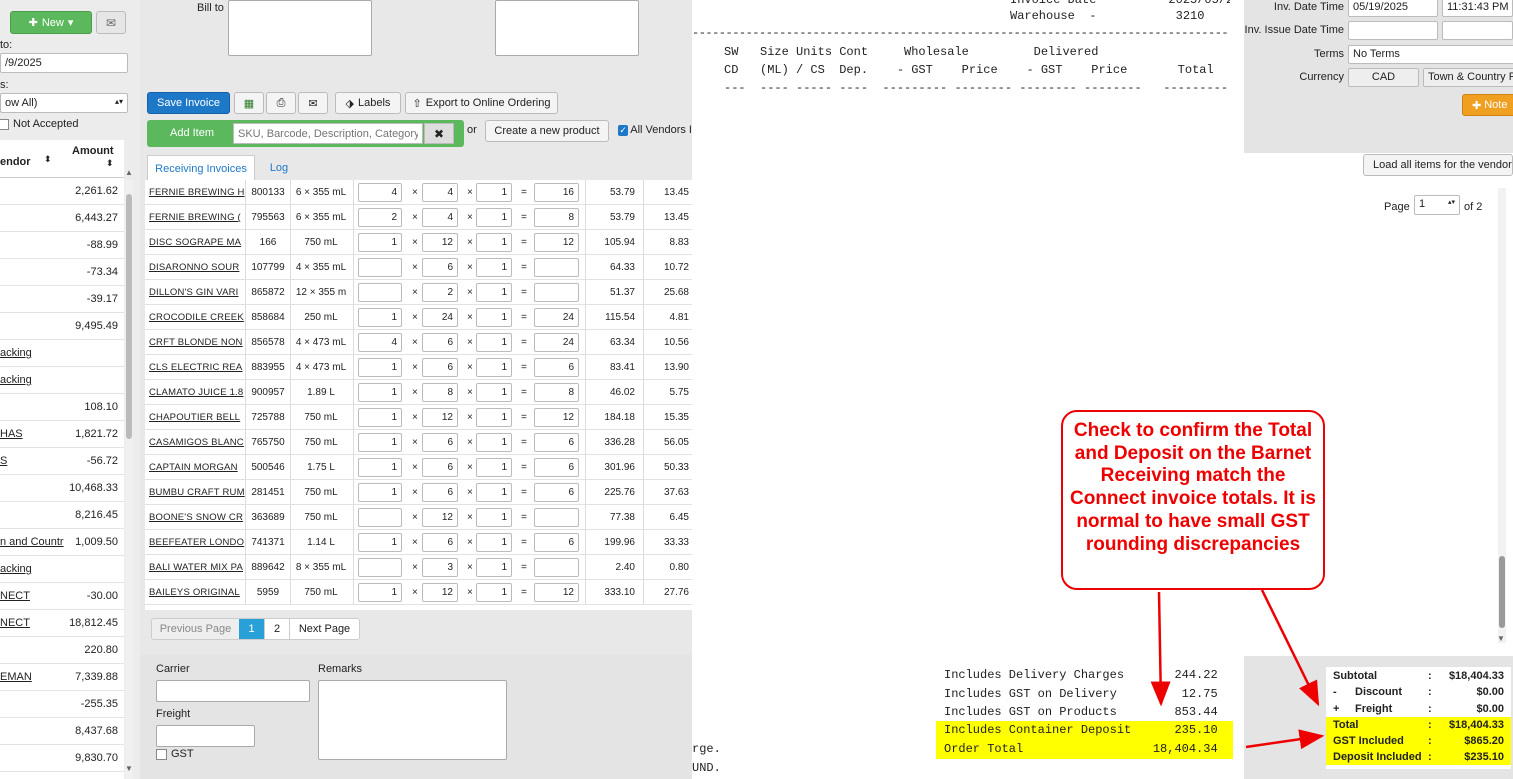 The image size is (1513, 779). I want to click on product-name-link: BEEFEATER LONDO, so click(197, 542).